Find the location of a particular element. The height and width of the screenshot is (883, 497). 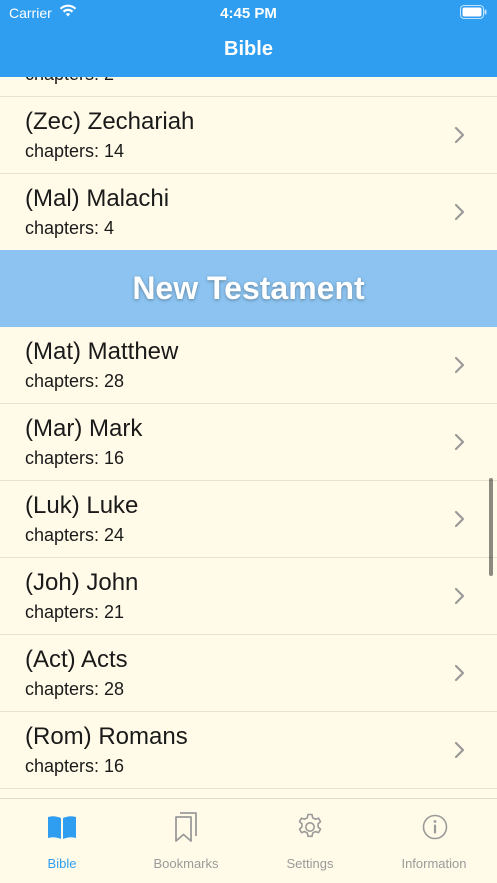

book-title: (Mar) Mark is located at coordinates (84, 428).